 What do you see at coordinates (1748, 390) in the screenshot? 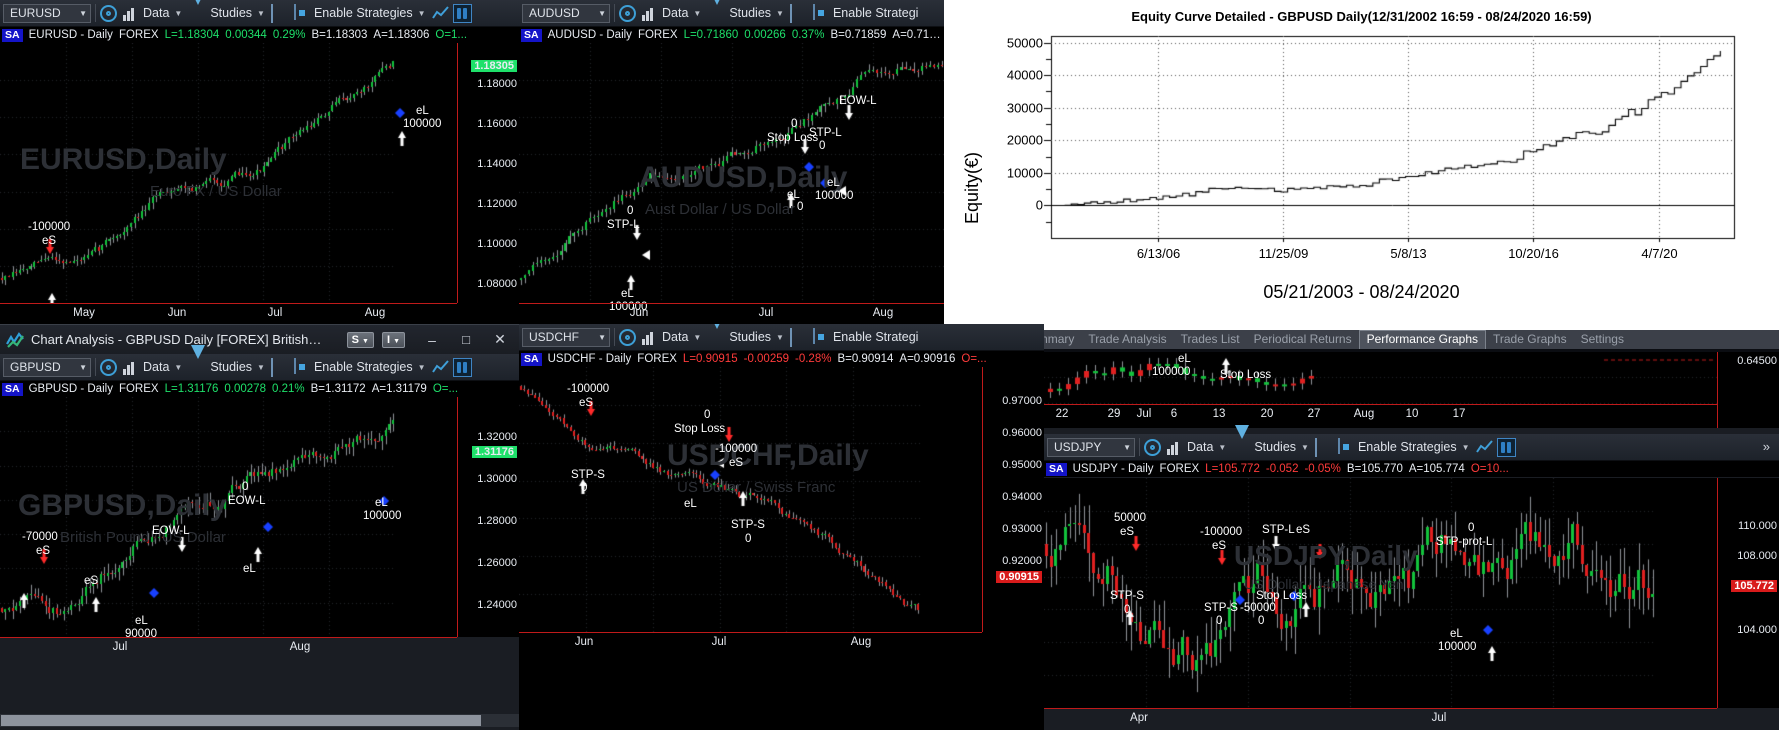
I see `price-axis-sliver: 0.64500` at bounding box center [1748, 390].